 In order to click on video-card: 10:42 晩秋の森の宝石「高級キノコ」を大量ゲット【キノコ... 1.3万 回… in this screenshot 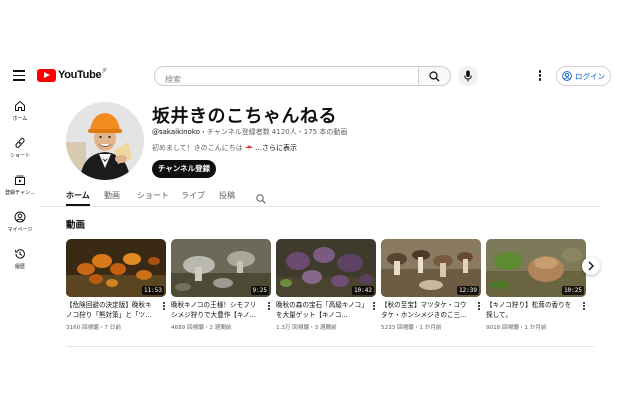, I will do `click(326, 285)`.